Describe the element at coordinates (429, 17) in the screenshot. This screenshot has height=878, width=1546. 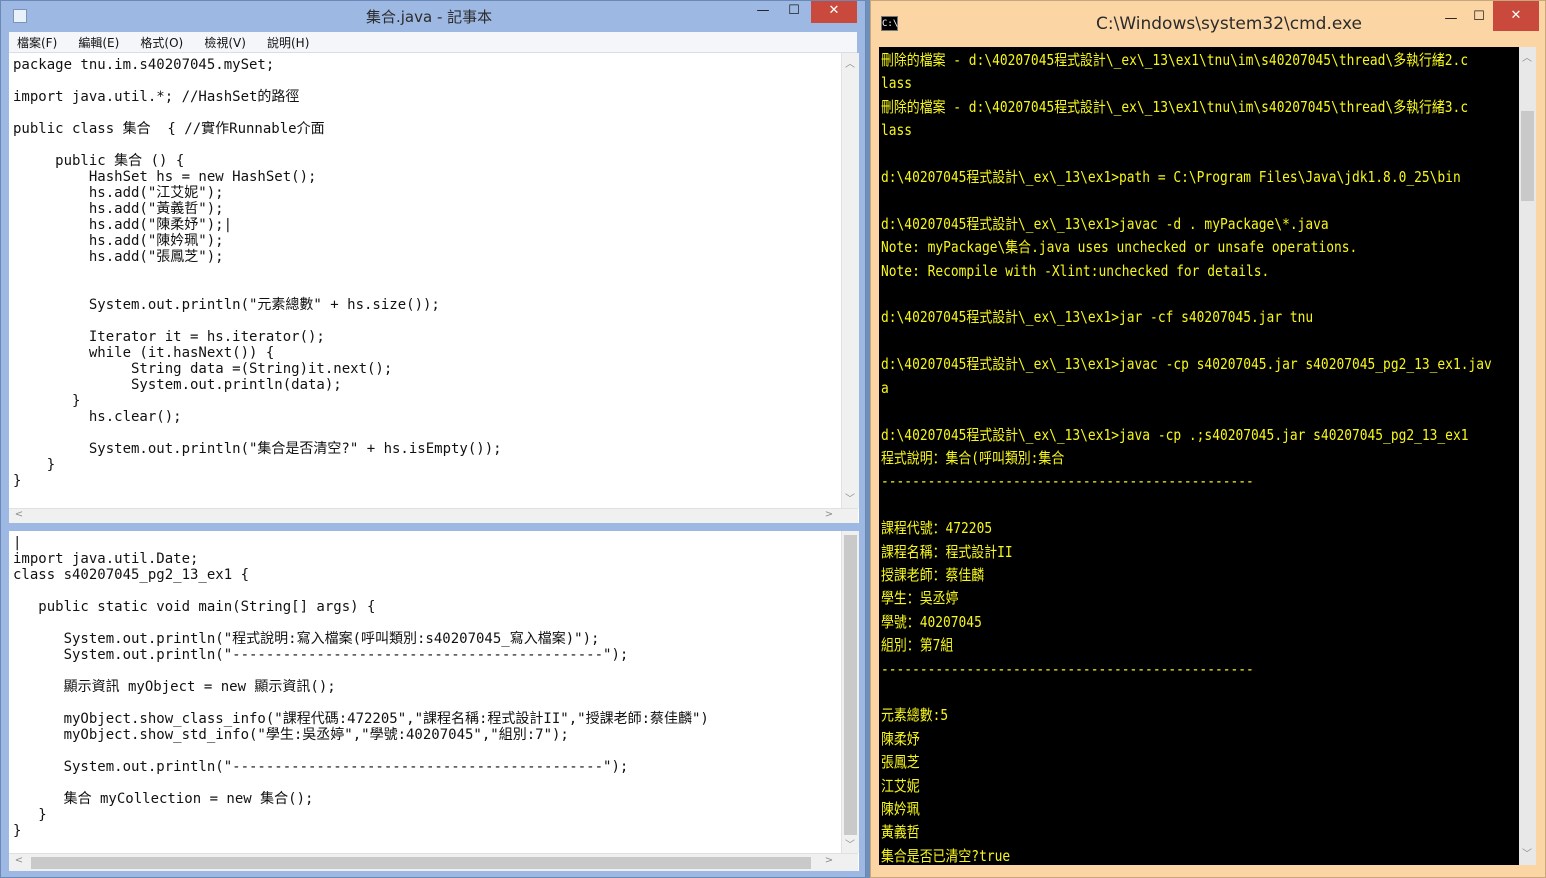
I see `notepad-title: 集合.java - 記事本` at that location.